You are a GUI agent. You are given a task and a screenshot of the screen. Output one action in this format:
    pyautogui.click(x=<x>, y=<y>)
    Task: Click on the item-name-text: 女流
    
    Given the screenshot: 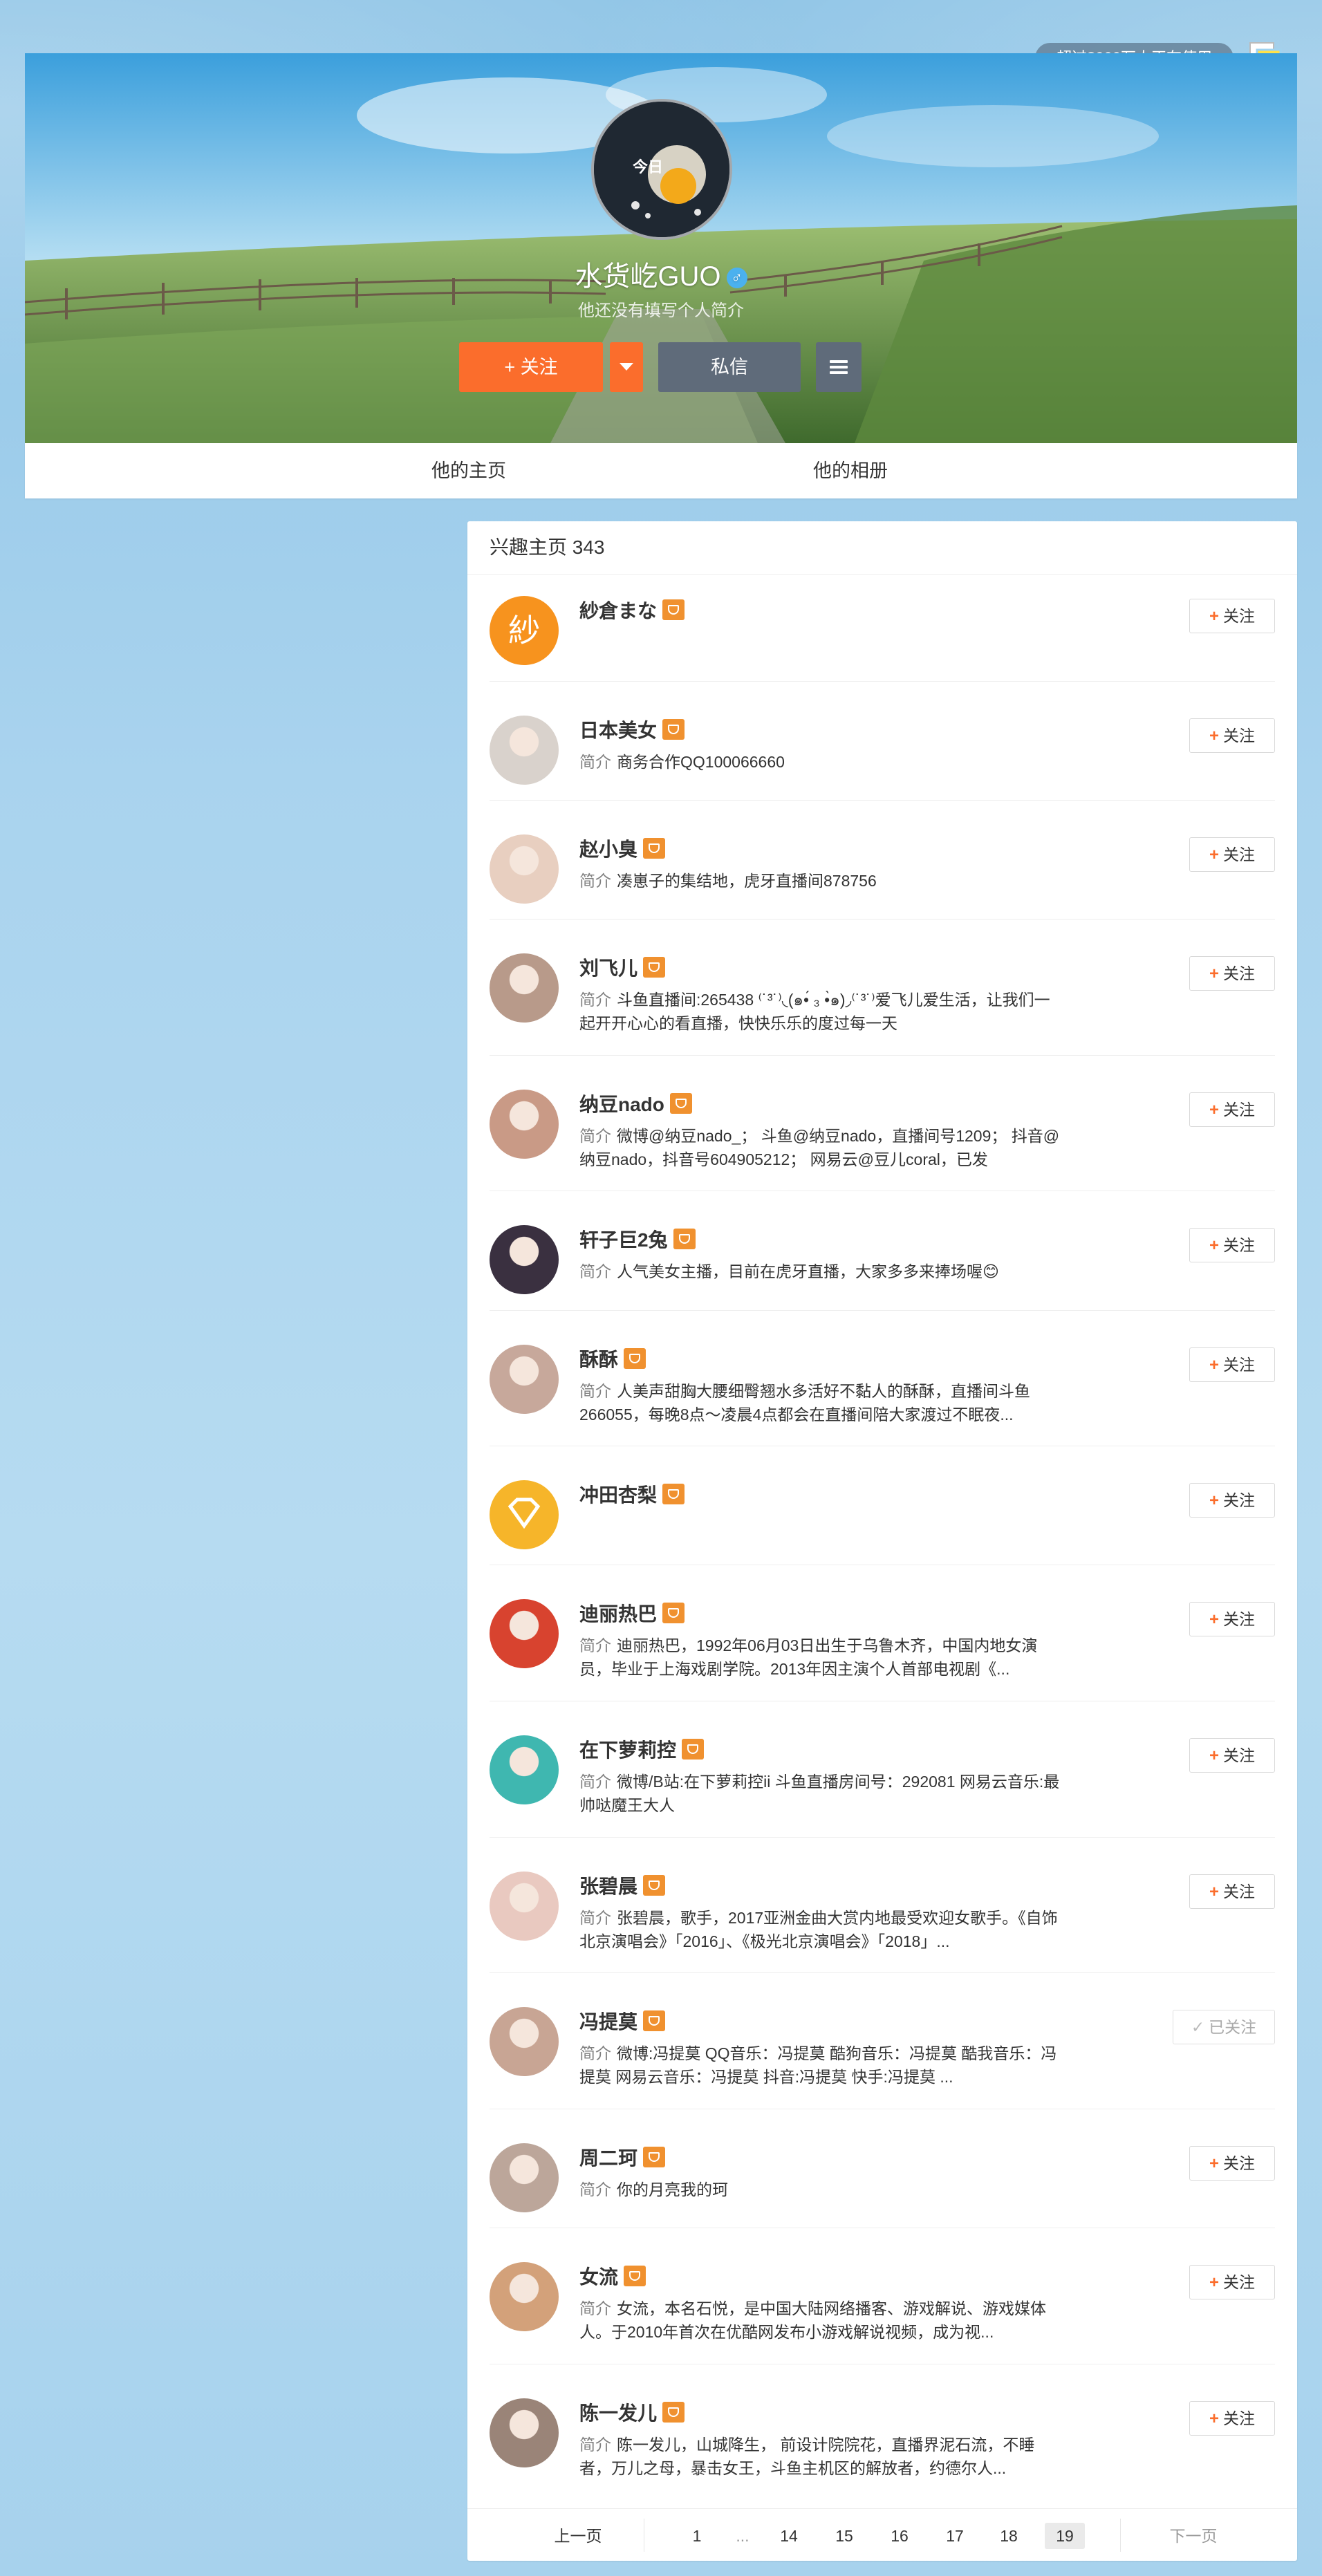 What is the action you would take?
    pyautogui.click(x=598, y=2277)
    